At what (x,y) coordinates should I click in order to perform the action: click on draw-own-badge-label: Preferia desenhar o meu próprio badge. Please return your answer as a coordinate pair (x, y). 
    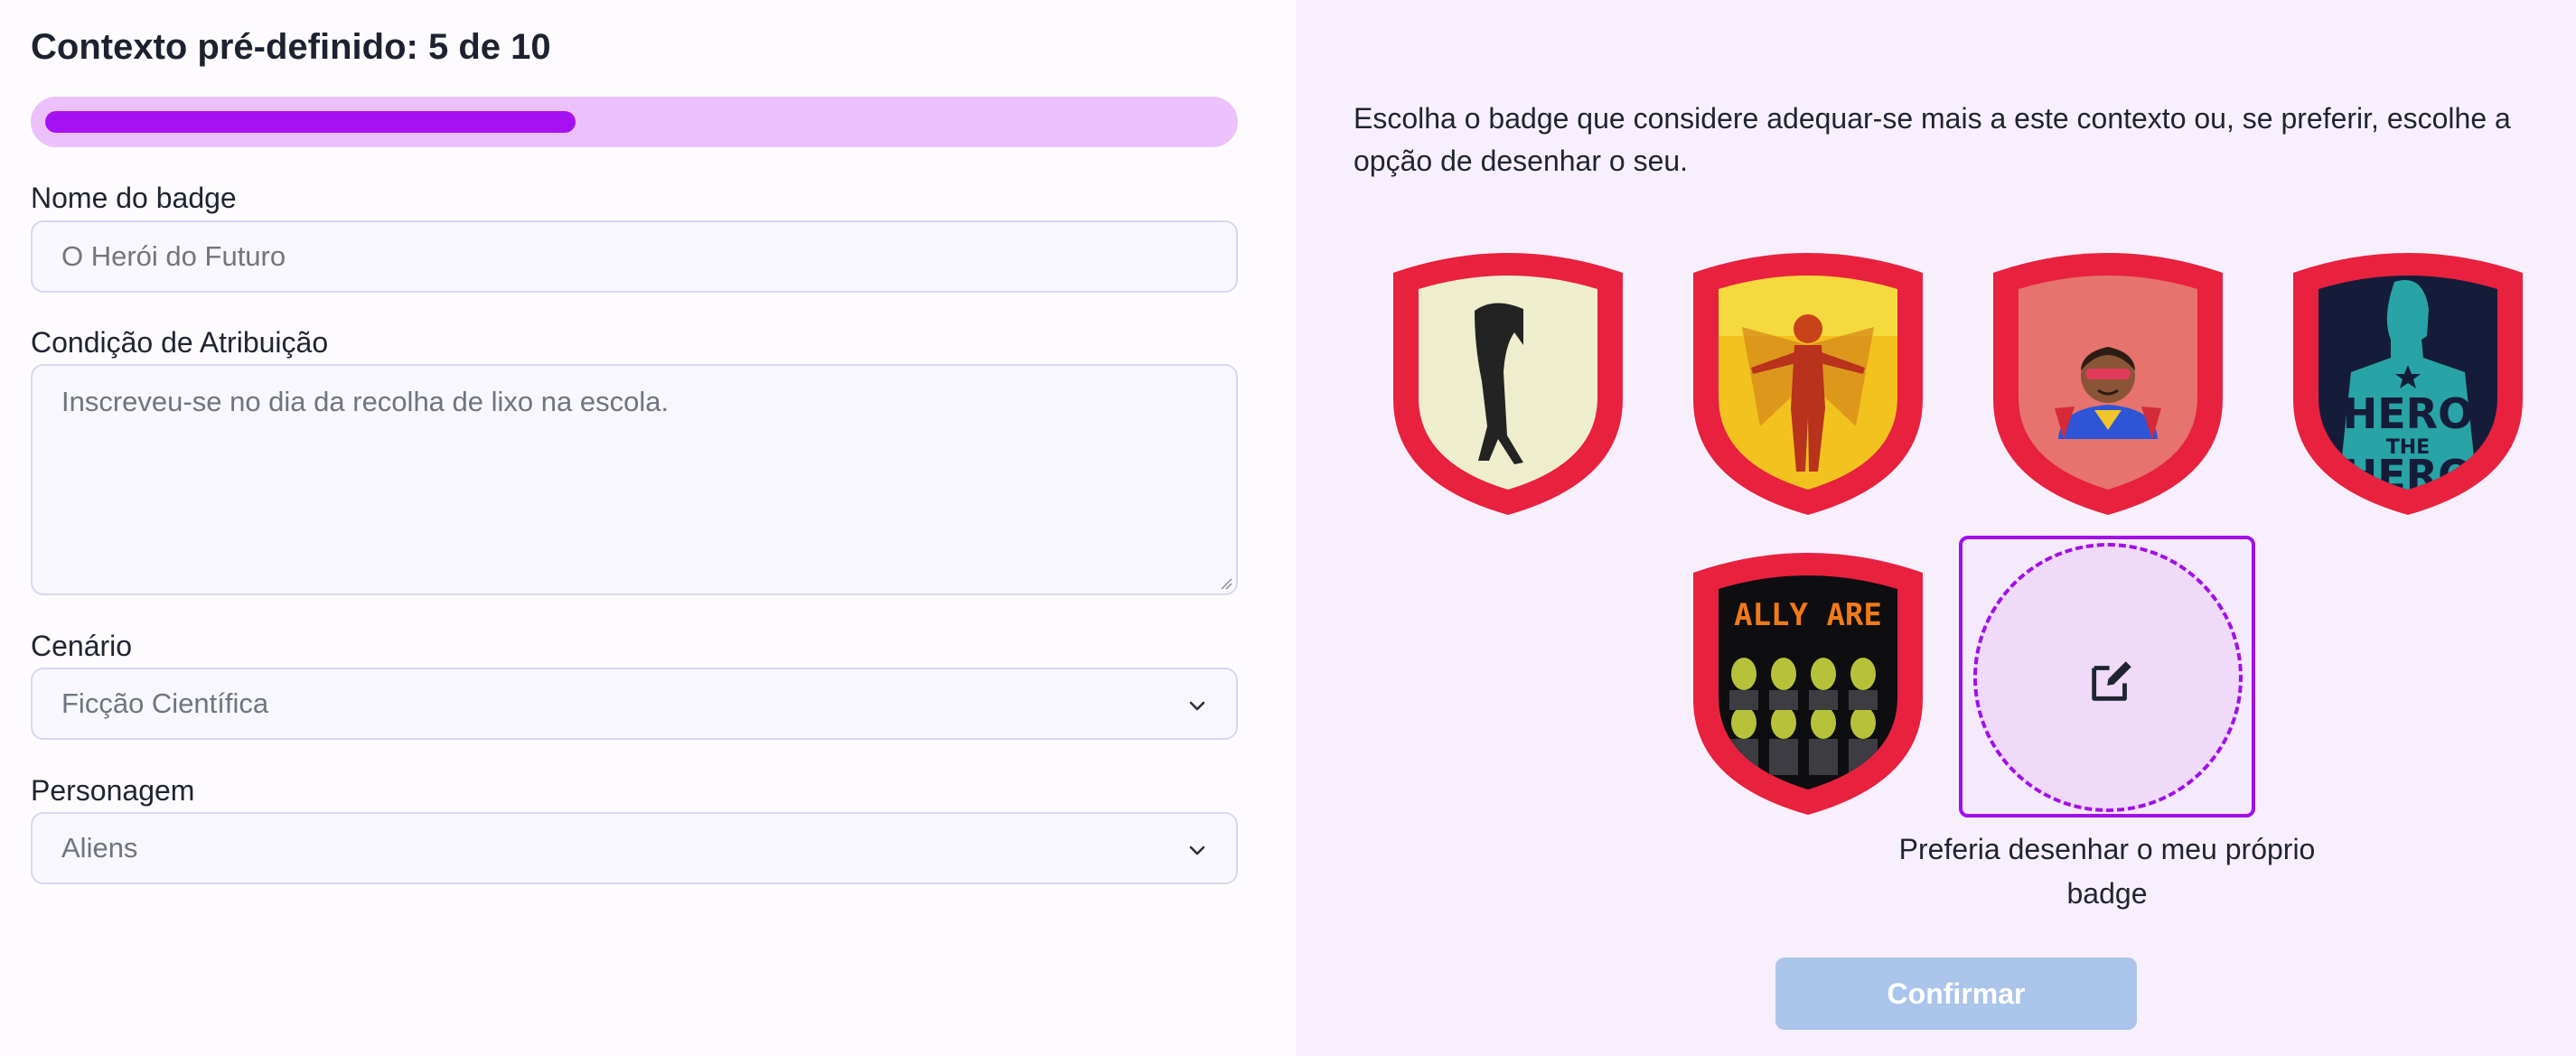
    Looking at the image, I should click on (2107, 871).